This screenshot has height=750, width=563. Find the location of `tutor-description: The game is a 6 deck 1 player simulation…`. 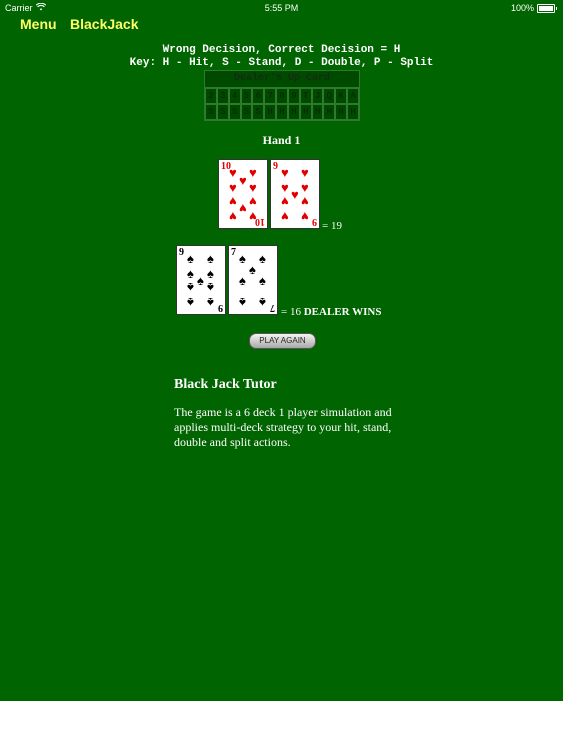

tutor-description: The game is a 6 deck 1 player simulation… is located at coordinates (283, 427).